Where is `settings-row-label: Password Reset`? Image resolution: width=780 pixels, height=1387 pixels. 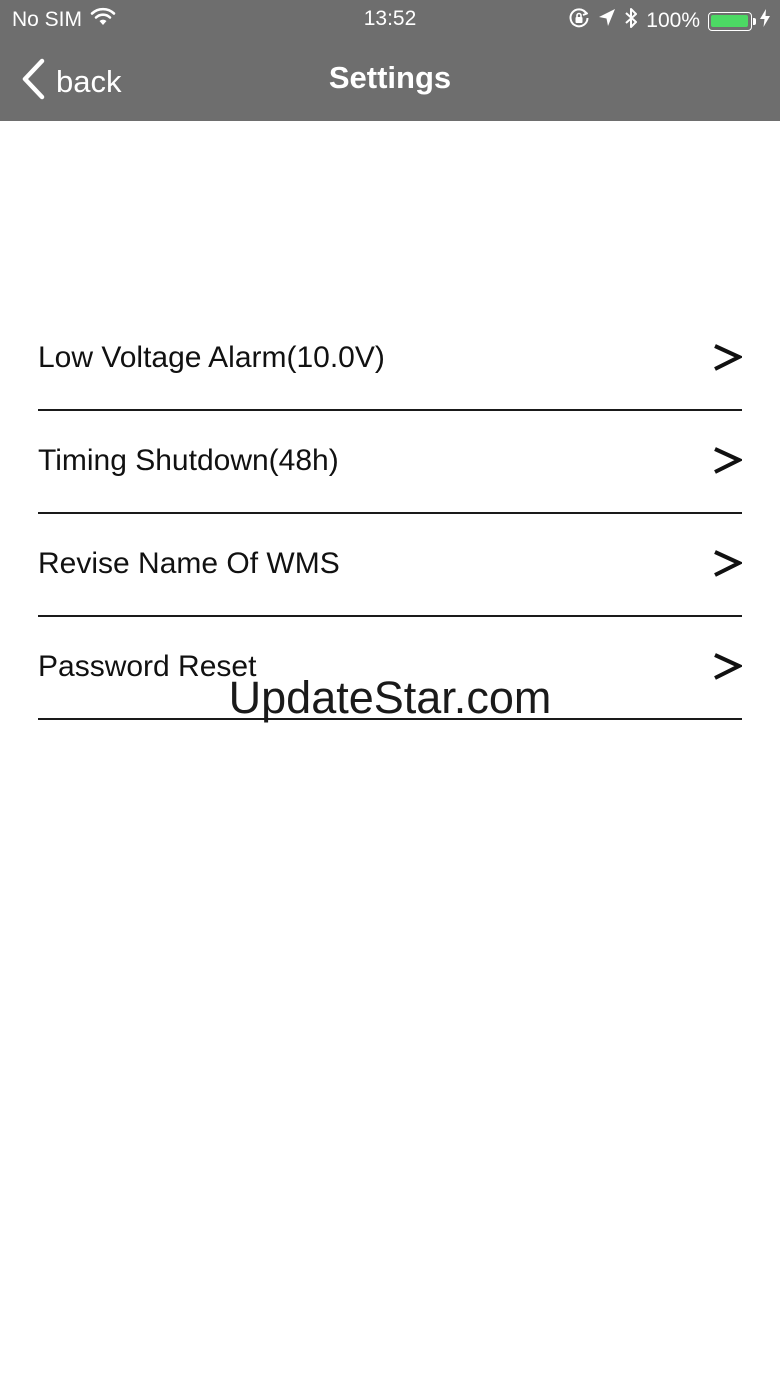
settings-row-label: Password Reset is located at coordinates (147, 666).